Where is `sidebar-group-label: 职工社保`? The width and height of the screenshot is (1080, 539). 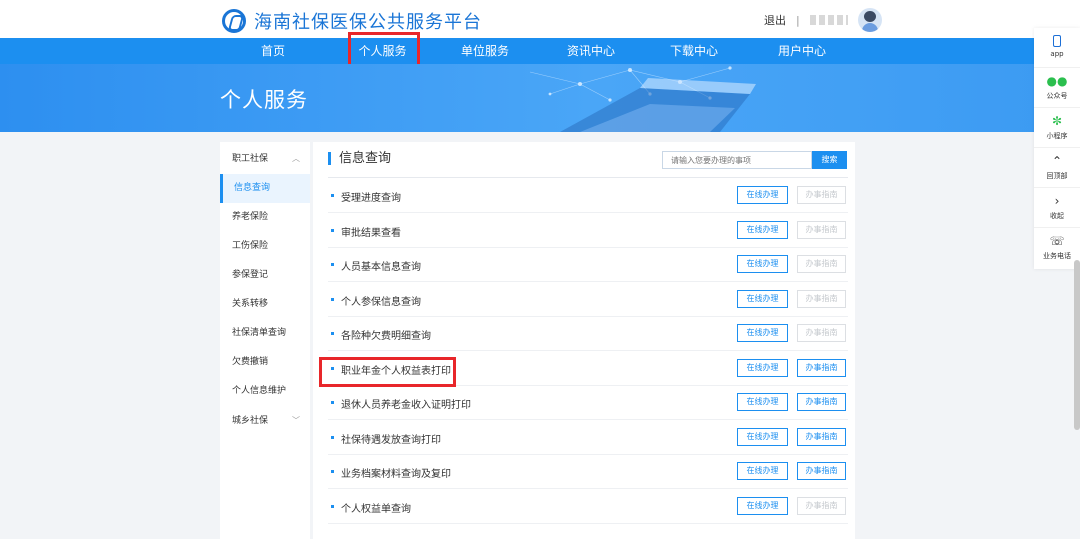
sidebar-group-label: 职工社保 is located at coordinates (250, 159).